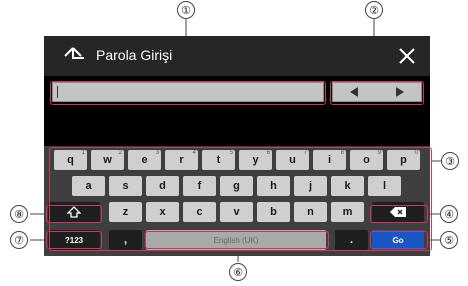  I want to click on callout-8: ⑧, so click(19, 214).